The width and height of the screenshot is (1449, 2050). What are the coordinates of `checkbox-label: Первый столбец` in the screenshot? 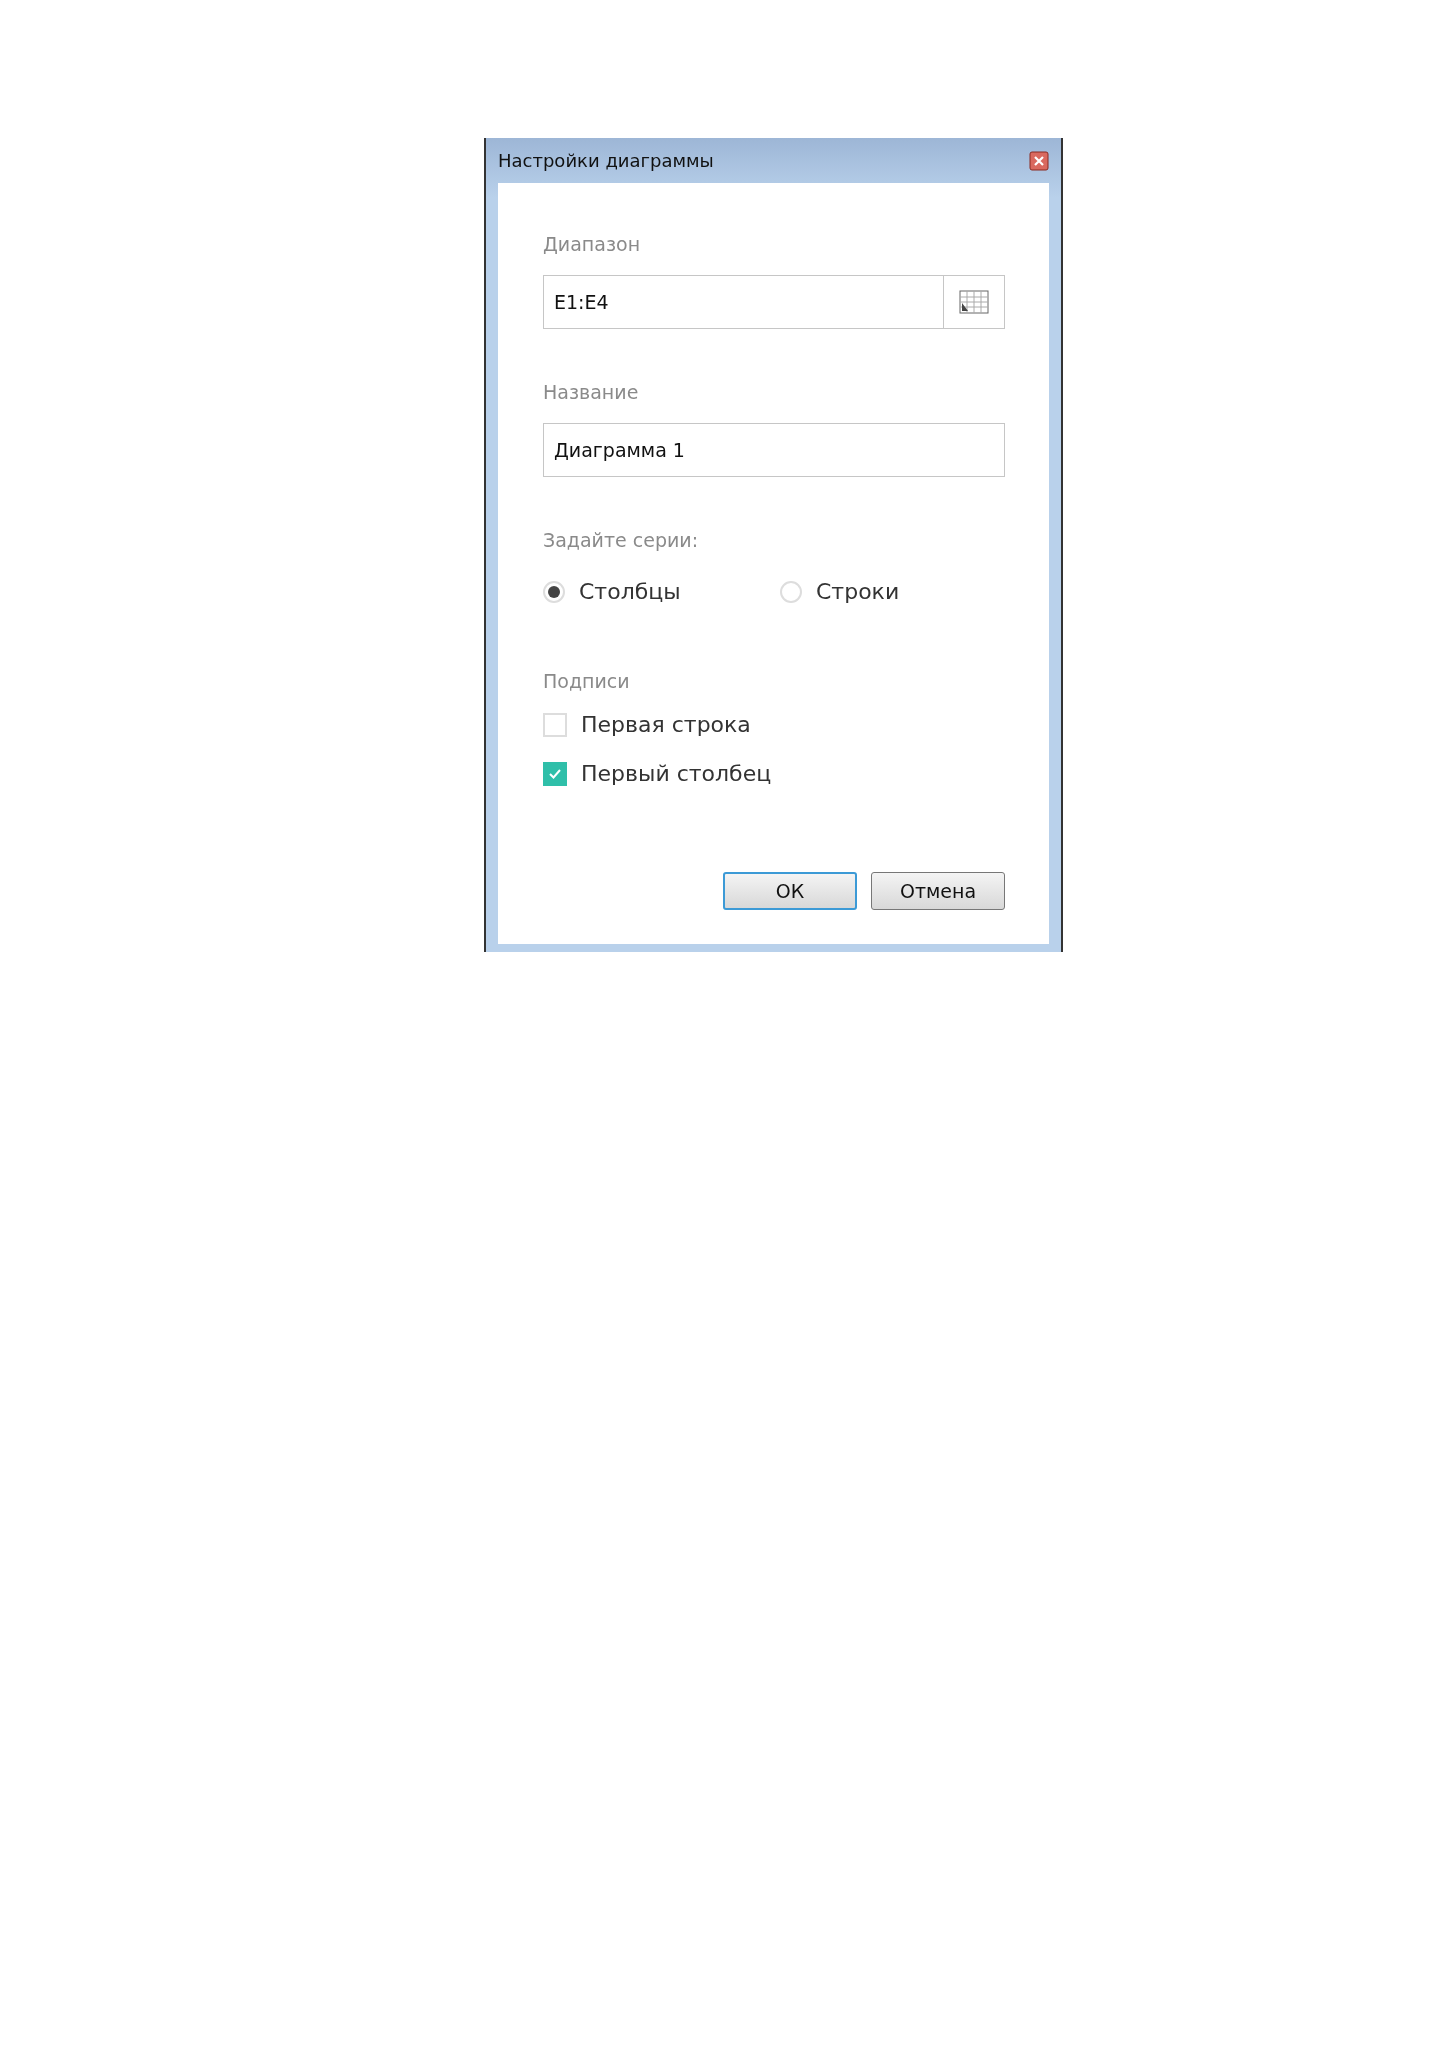 It's located at (676, 773).